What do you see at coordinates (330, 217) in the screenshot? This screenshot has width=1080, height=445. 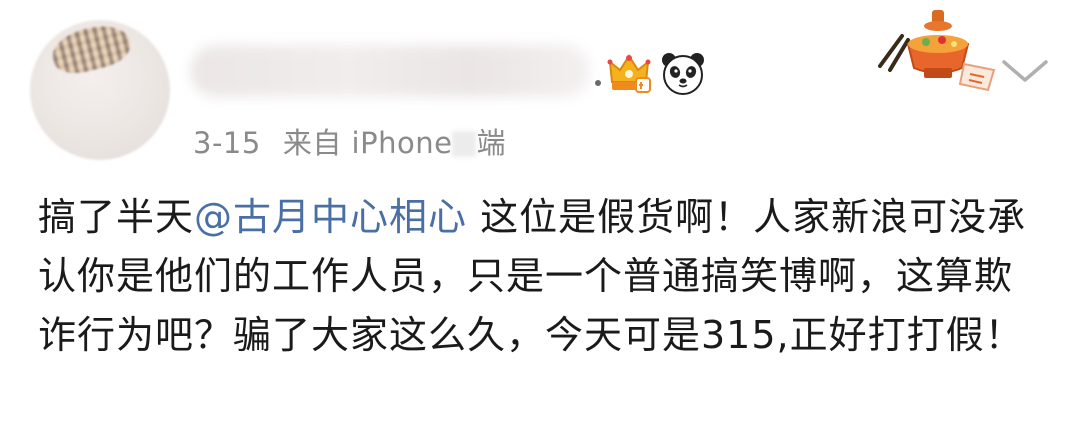 I see `mention-link: @古月中心相心` at bounding box center [330, 217].